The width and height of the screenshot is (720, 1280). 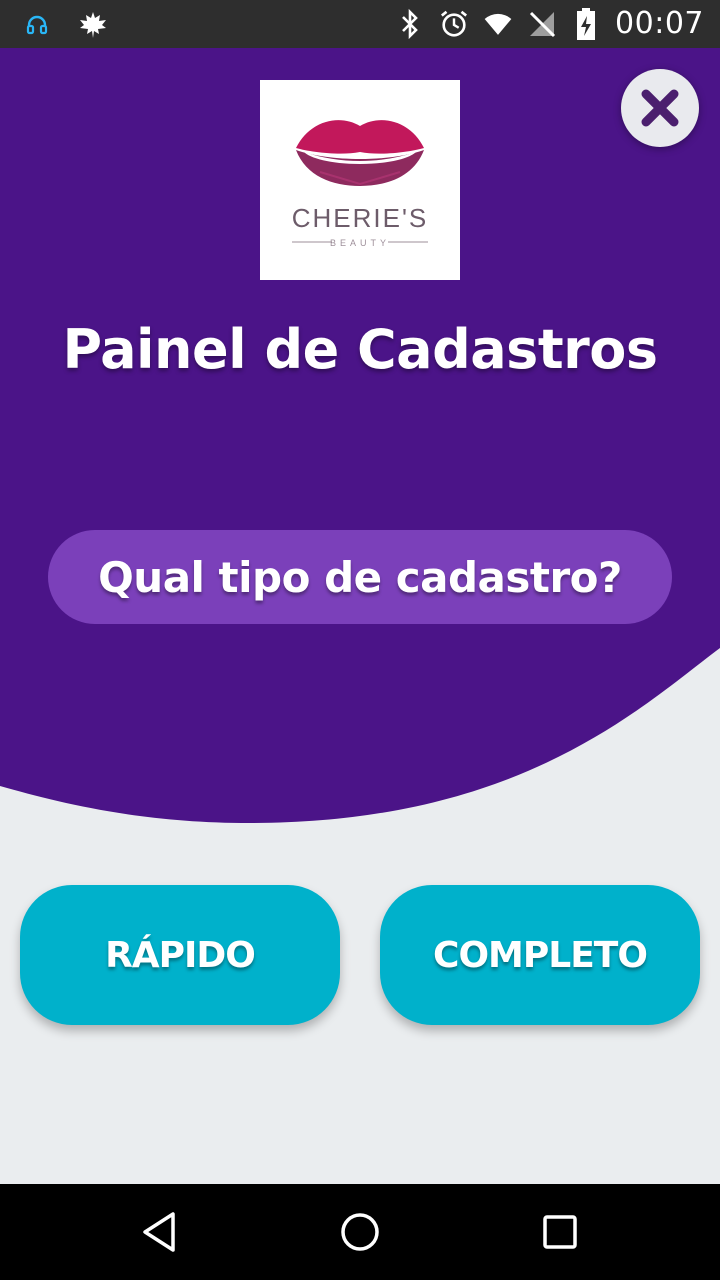 I want to click on recents-button, so click(x=560, y=1232).